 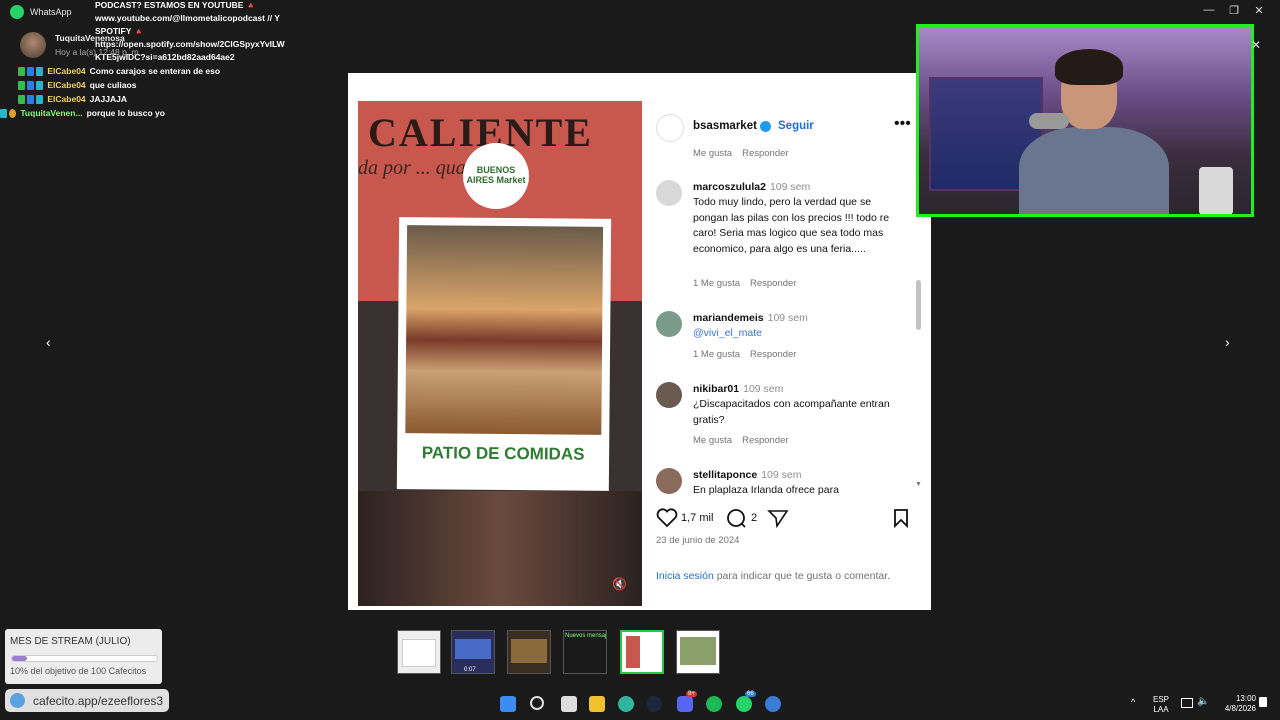 What do you see at coordinates (714, 704) in the screenshot?
I see `spotify-icon` at bounding box center [714, 704].